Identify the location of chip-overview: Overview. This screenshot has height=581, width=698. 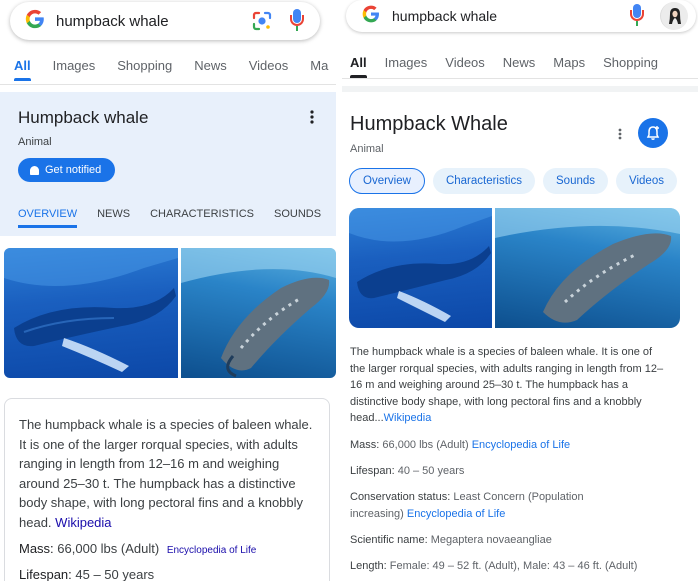
(387, 181).